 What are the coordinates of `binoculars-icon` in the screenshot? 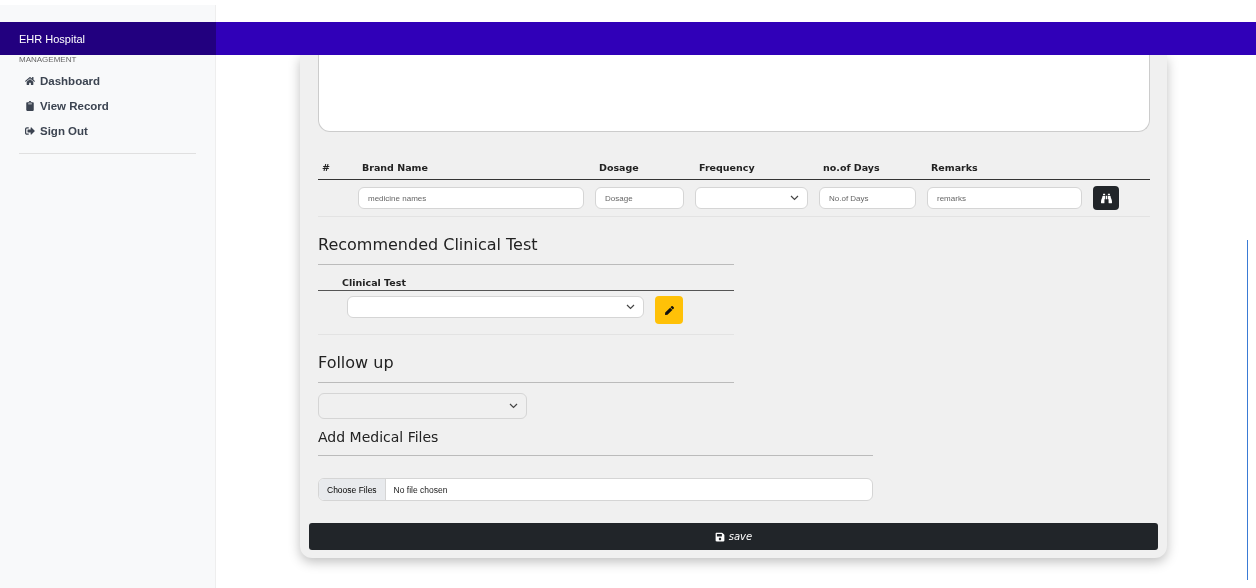 It's located at (1106, 198).